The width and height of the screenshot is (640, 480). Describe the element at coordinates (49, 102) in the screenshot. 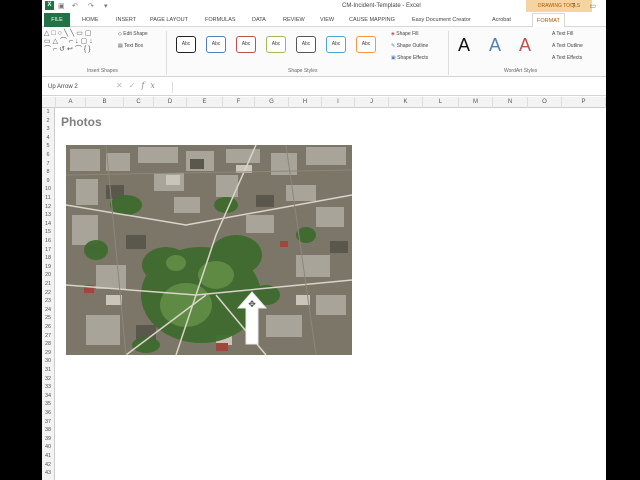

I see `select-all-corner` at that location.